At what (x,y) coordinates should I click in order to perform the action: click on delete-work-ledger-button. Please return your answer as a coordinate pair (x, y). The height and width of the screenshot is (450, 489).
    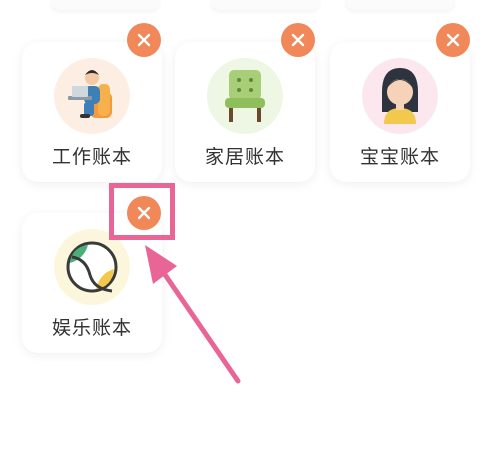
    Looking at the image, I should click on (144, 40).